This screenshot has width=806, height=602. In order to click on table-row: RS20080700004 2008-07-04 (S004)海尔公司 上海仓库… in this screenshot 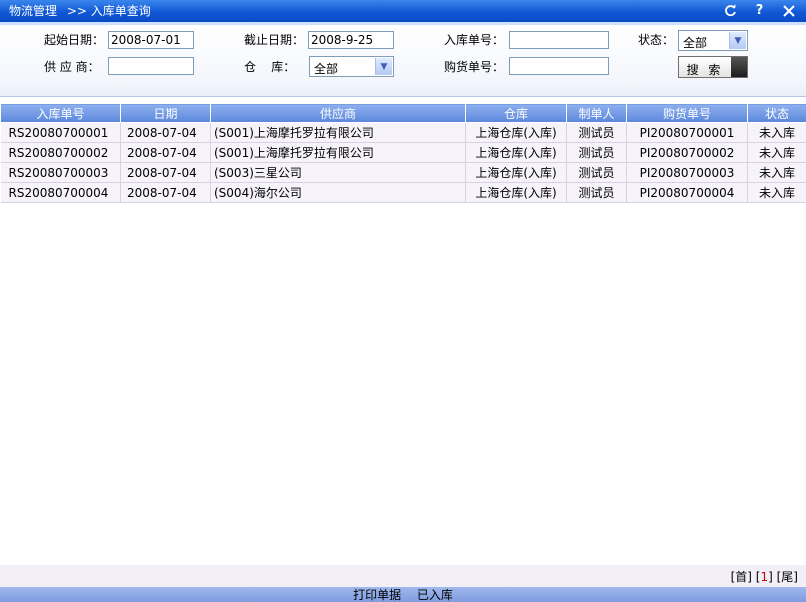, I will do `click(403, 192)`.